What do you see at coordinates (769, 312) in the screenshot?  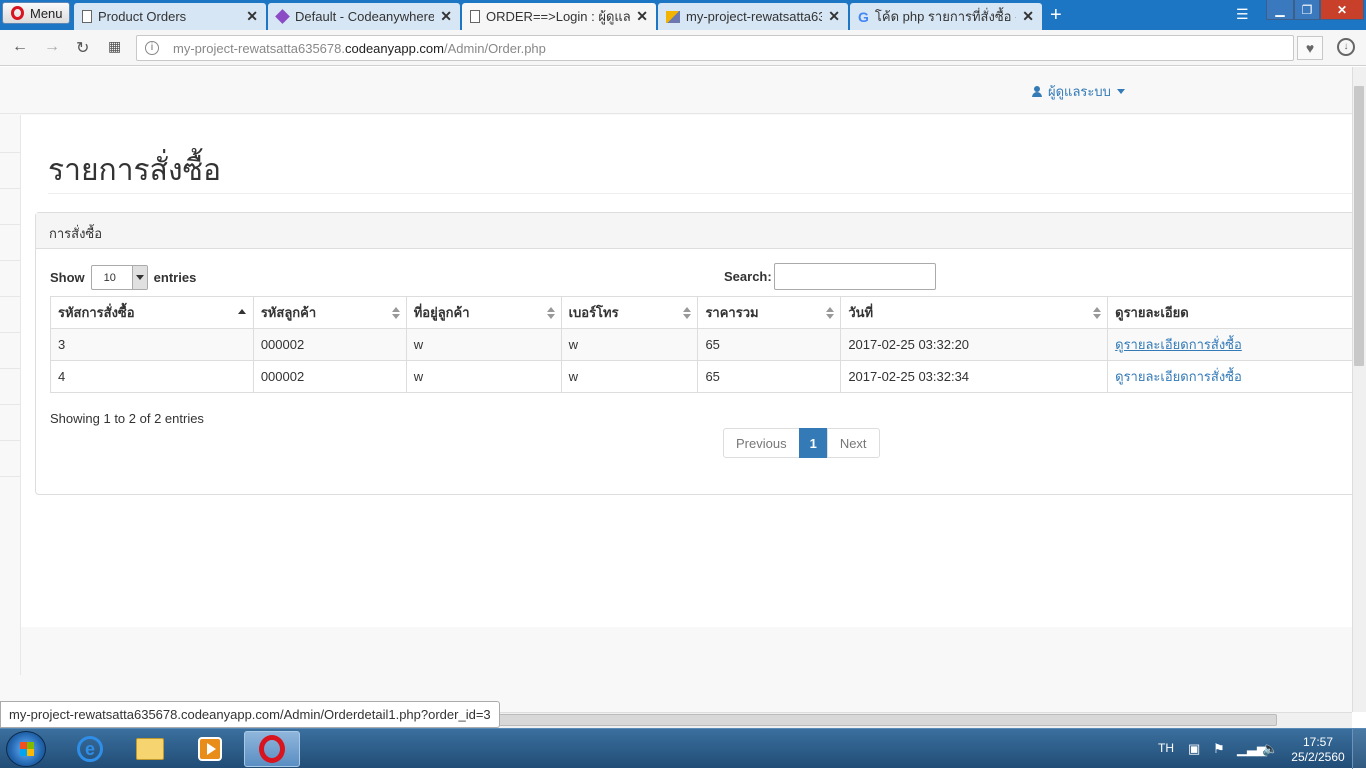 I see `column-header-total: ราคารวม` at bounding box center [769, 312].